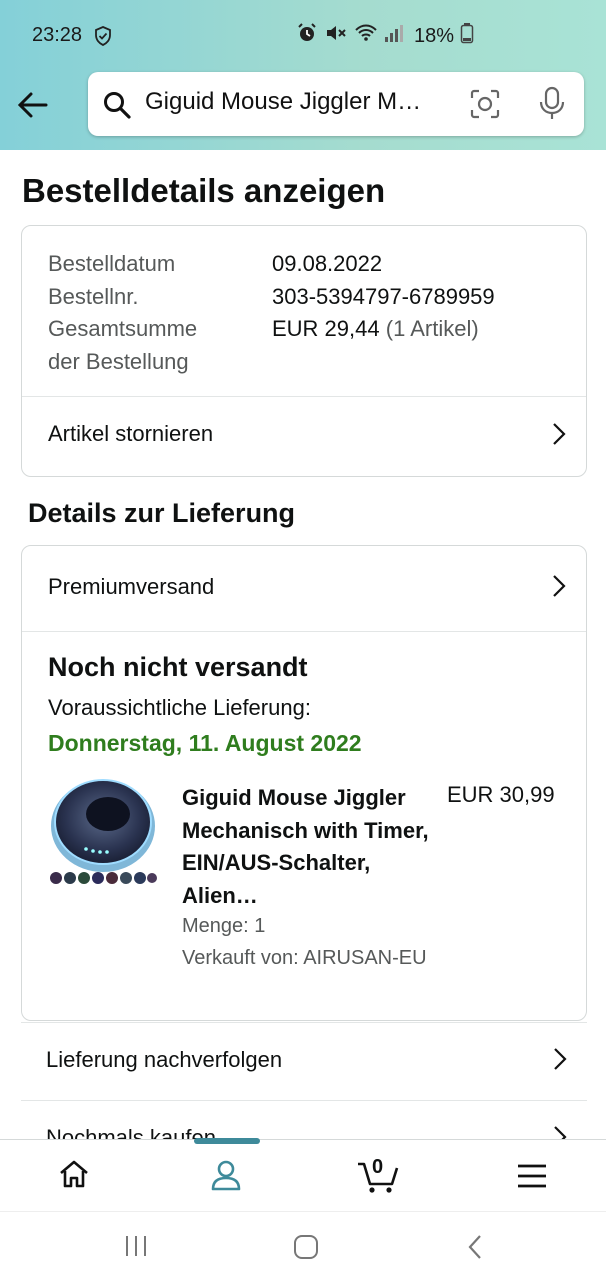  I want to click on shield-icon, so click(103, 39).